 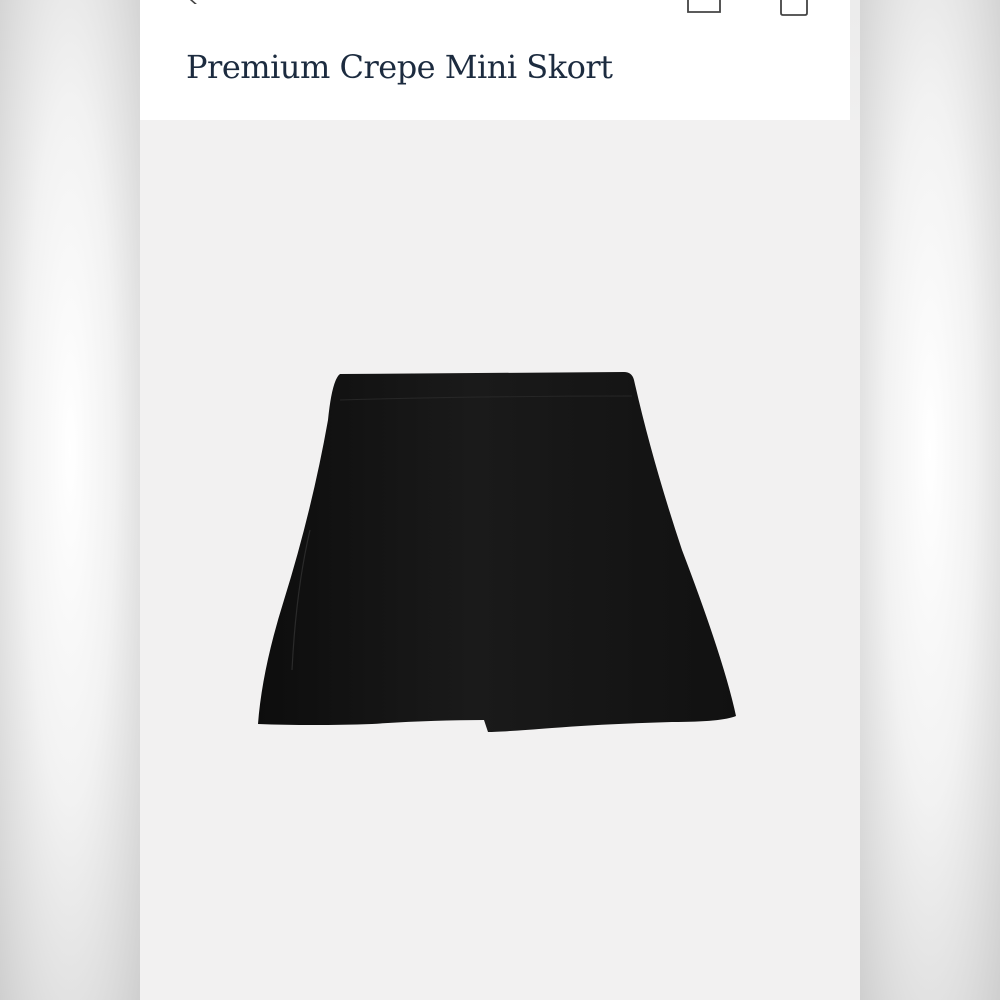 What do you see at coordinates (399, 67) in the screenshot?
I see `product-title: Premium Crepe Mini Skort` at bounding box center [399, 67].